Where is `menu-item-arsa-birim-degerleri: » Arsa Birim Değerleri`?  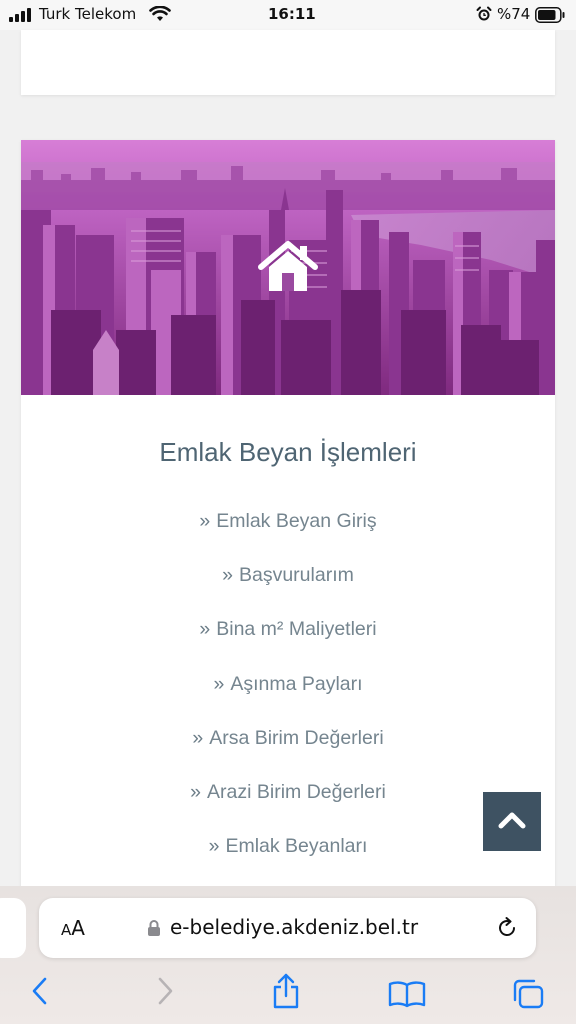
menu-item-arsa-birim-degerleri: » Arsa Birim Değerleri is located at coordinates (288, 752).